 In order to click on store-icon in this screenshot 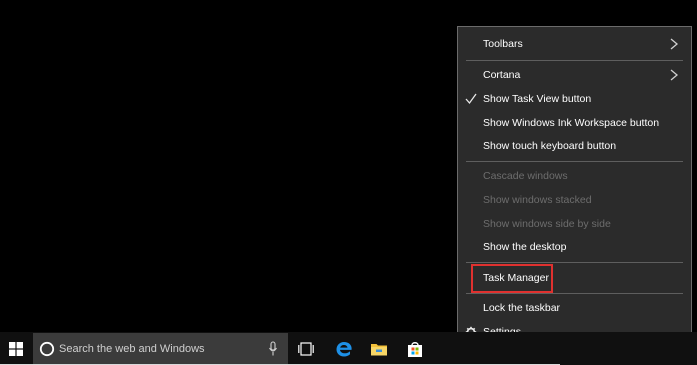, I will do `click(415, 349)`.